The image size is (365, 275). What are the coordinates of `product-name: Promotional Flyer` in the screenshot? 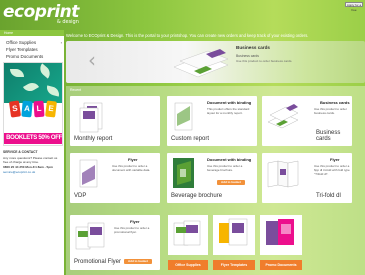 It's located at (98, 262).